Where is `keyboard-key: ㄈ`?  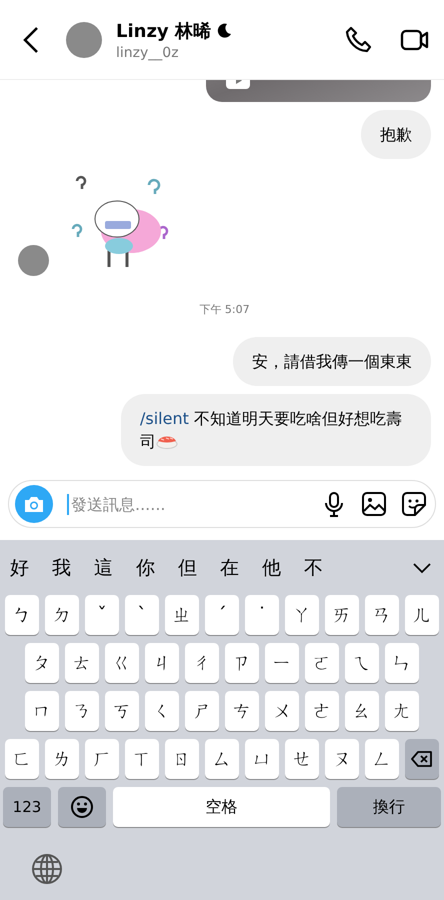
keyboard-key: ㄈ is located at coordinates (22, 759).